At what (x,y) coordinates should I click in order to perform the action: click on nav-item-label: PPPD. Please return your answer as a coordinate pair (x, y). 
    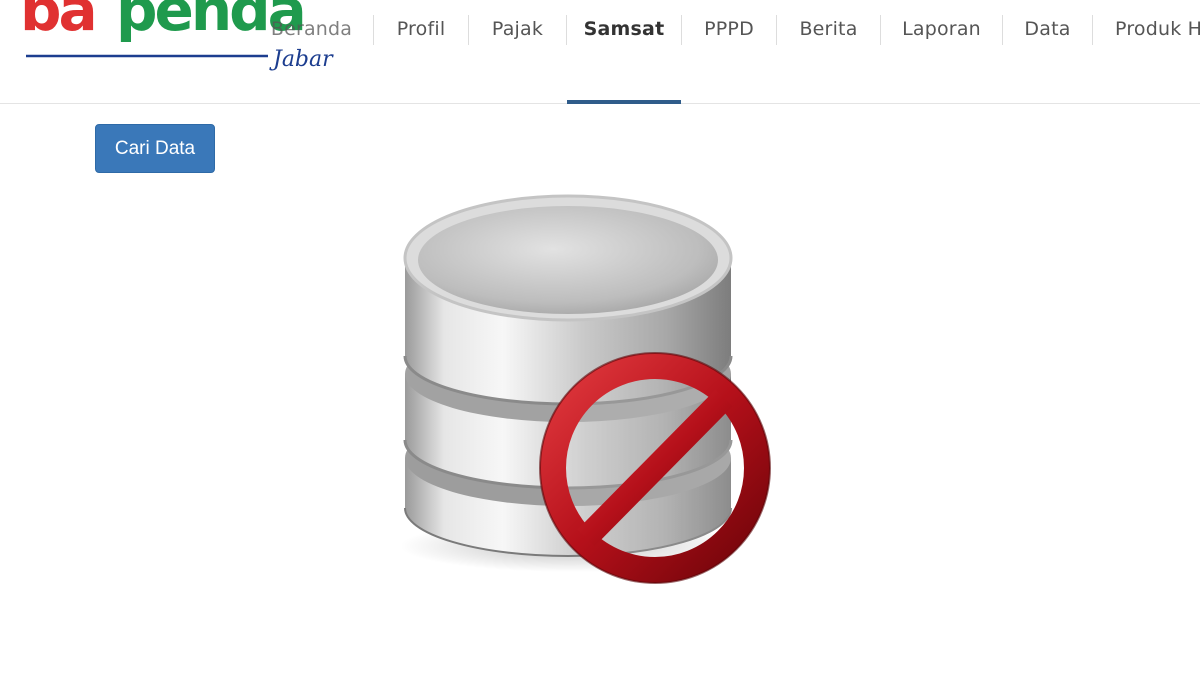
    Looking at the image, I should click on (729, 29).